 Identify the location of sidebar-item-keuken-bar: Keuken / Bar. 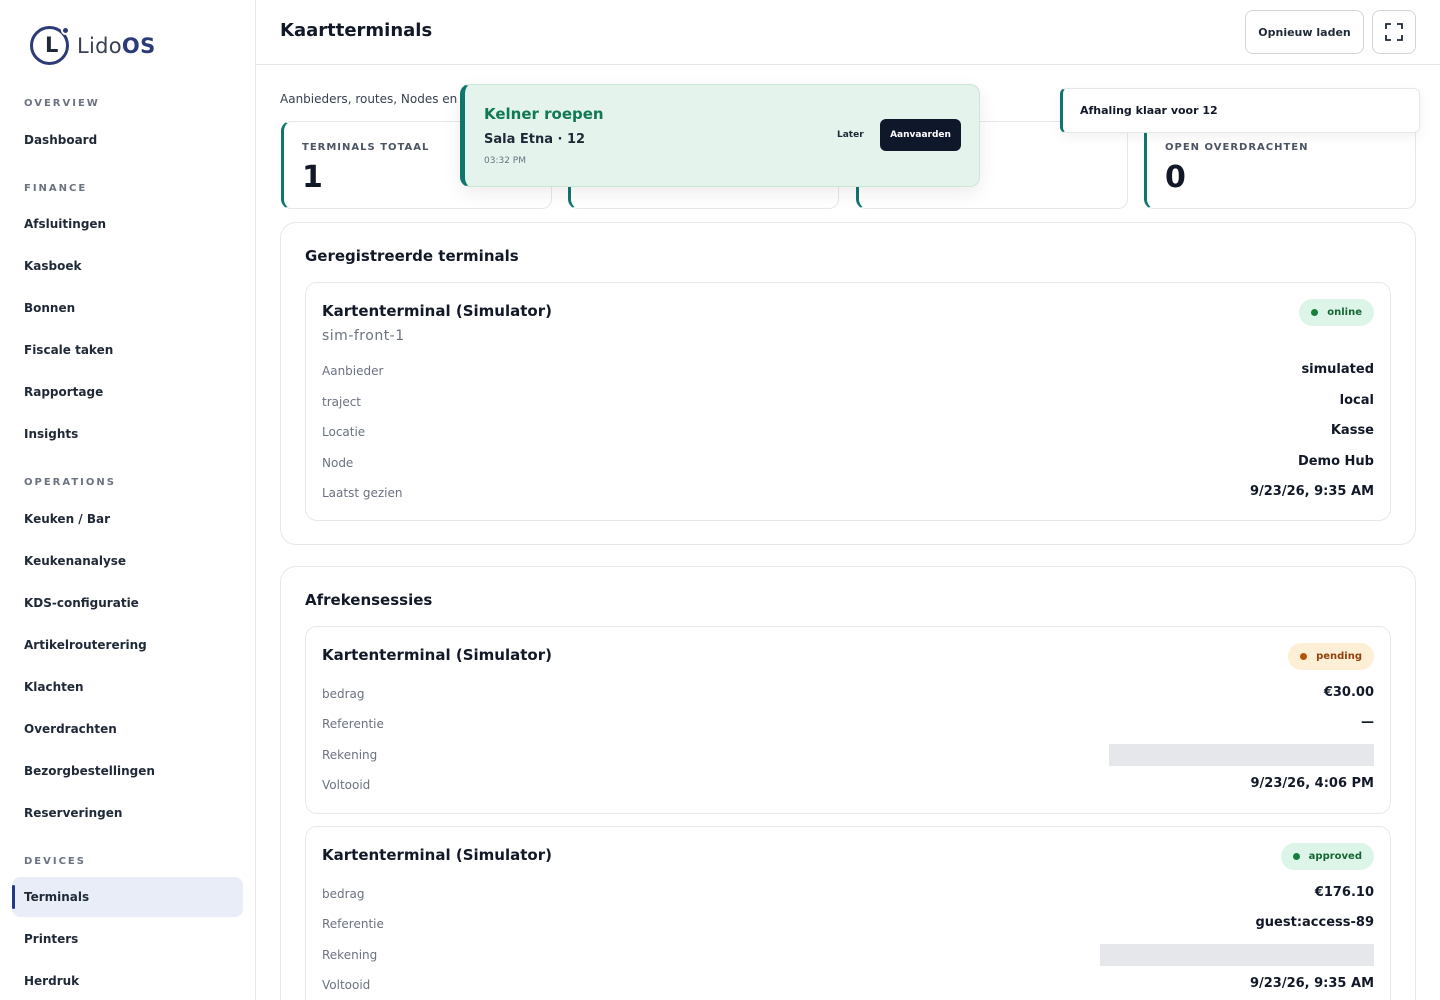
(127, 519).